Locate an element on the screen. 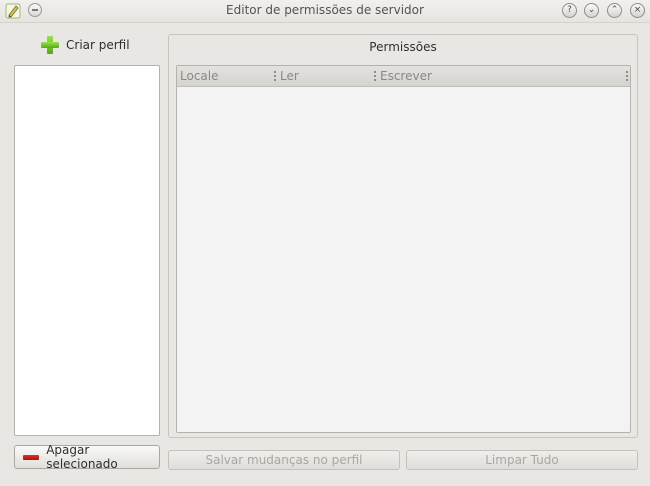 This screenshot has width=650, height=486. column-header-read: Ler is located at coordinates (289, 76).